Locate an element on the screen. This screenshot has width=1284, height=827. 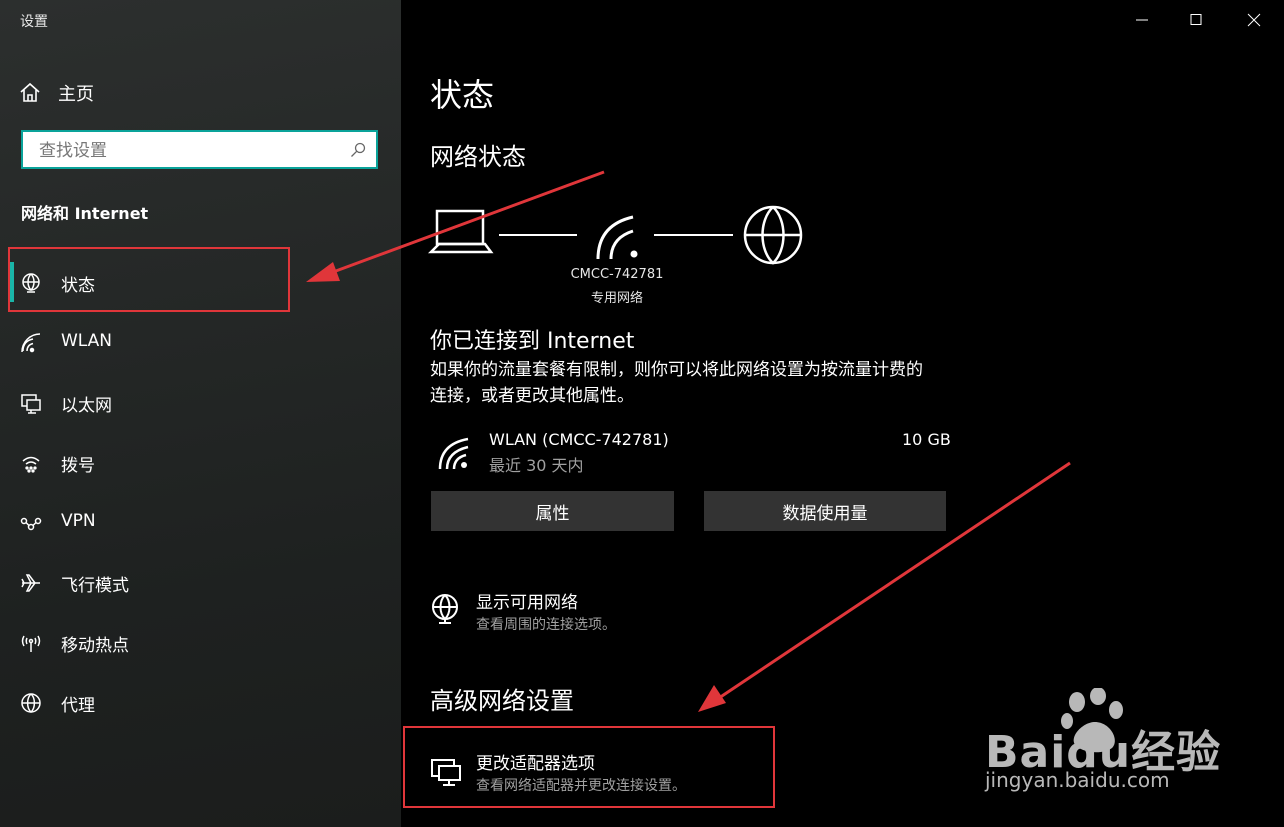
watermark-url: jingyan.baidu.com is located at coordinates (1077, 780).